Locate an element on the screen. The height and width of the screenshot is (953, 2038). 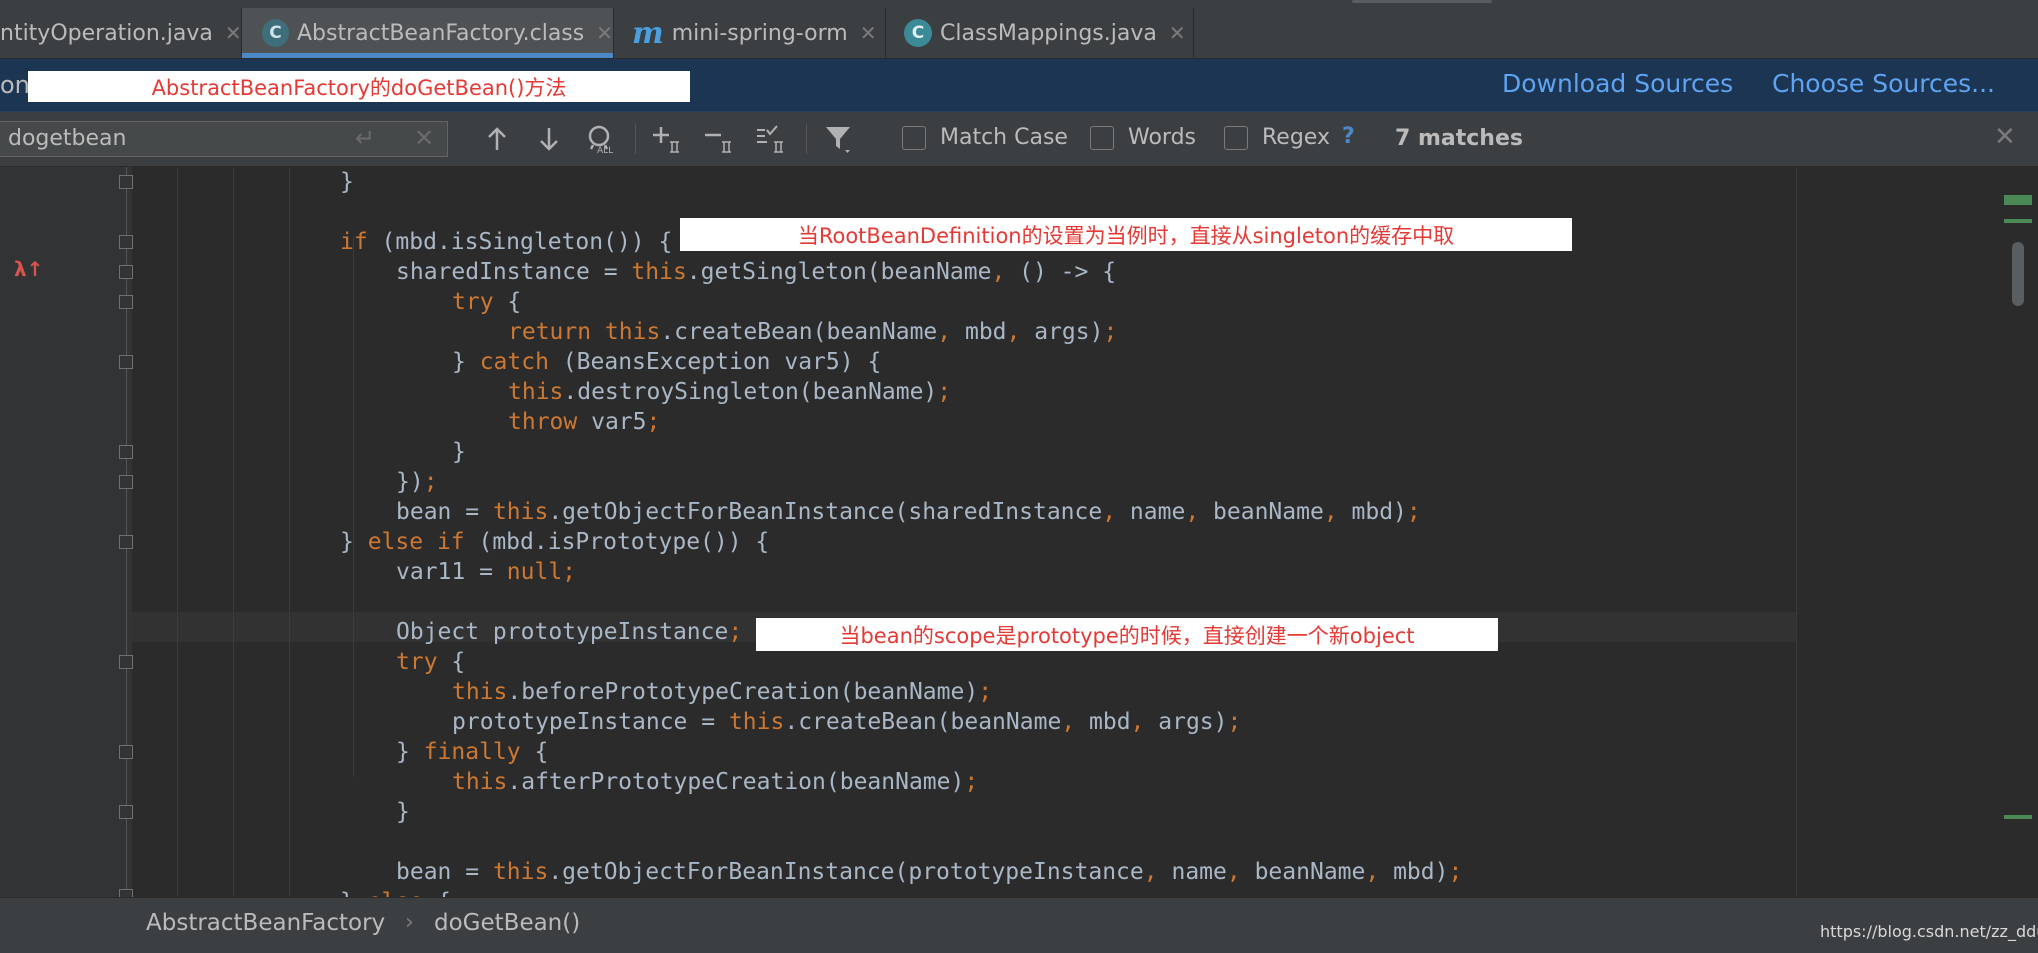
new-line-icon: ↵ is located at coordinates (365, 138).